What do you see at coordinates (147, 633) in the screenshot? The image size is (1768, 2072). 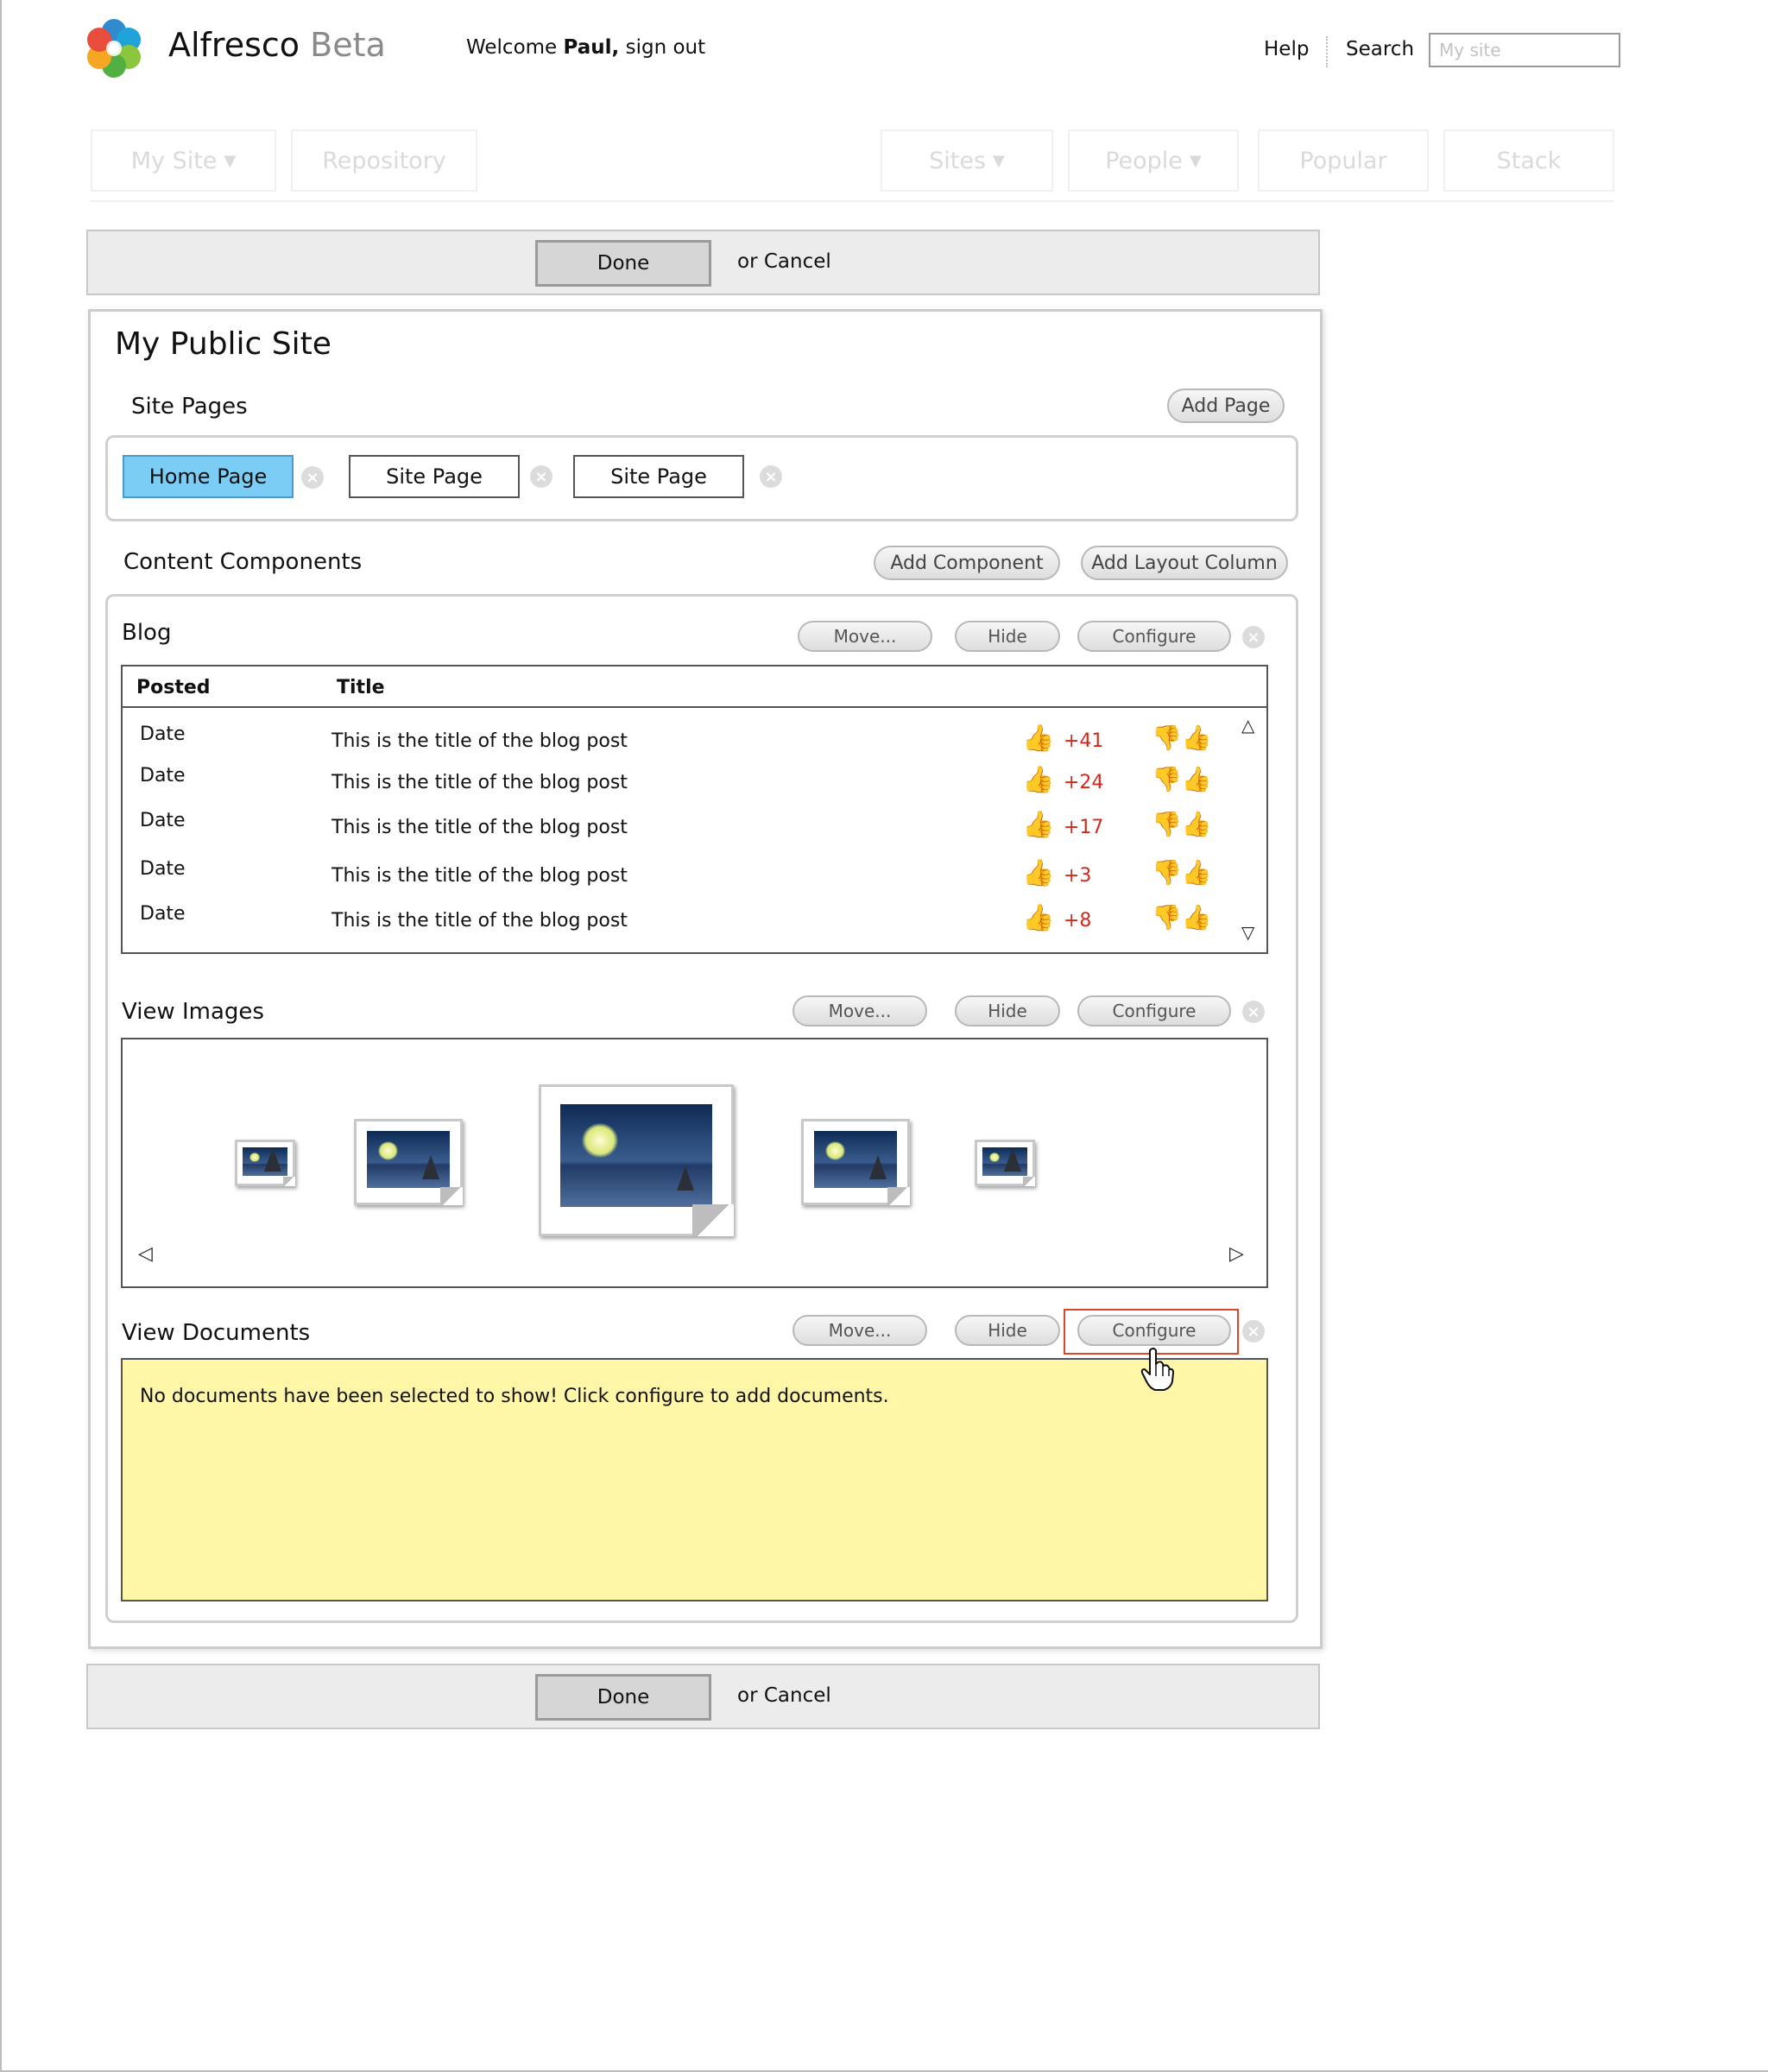 I see `blog-component-title: Blog` at bounding box center [147, 633].